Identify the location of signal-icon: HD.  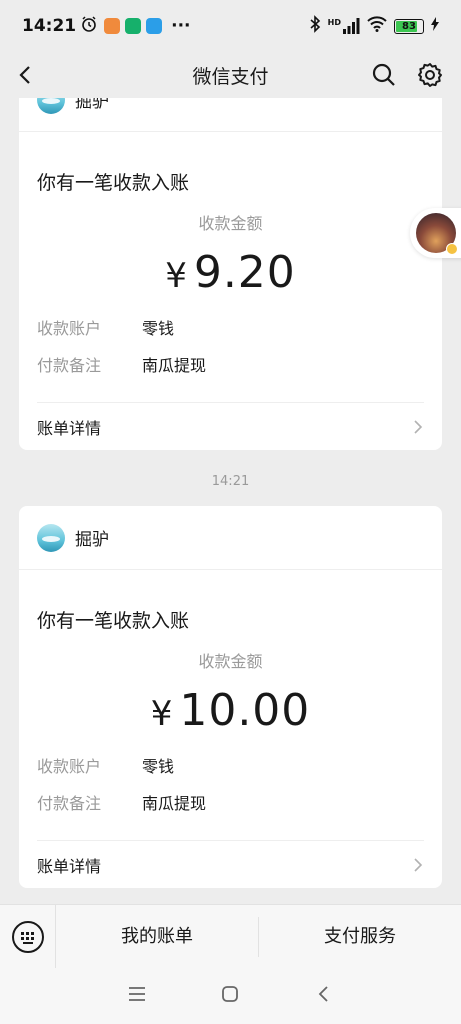
(344, 26).